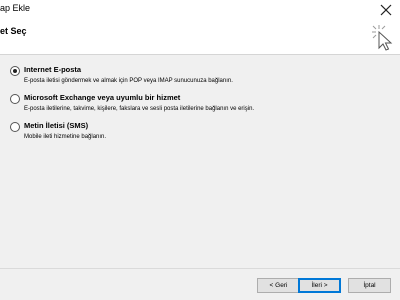 The image size is (400, 300). I want to click on close-icon, so click(386, 10).